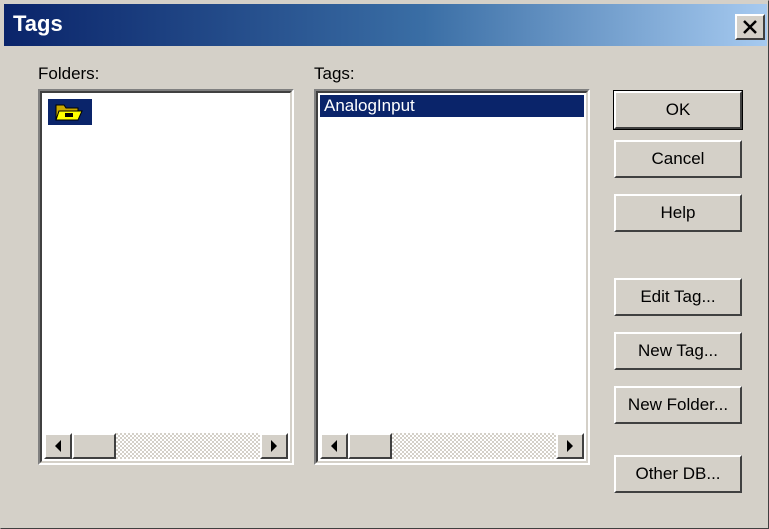 This screenshot has height=529, width=769. I want to click on close-button, so click(750, 27).